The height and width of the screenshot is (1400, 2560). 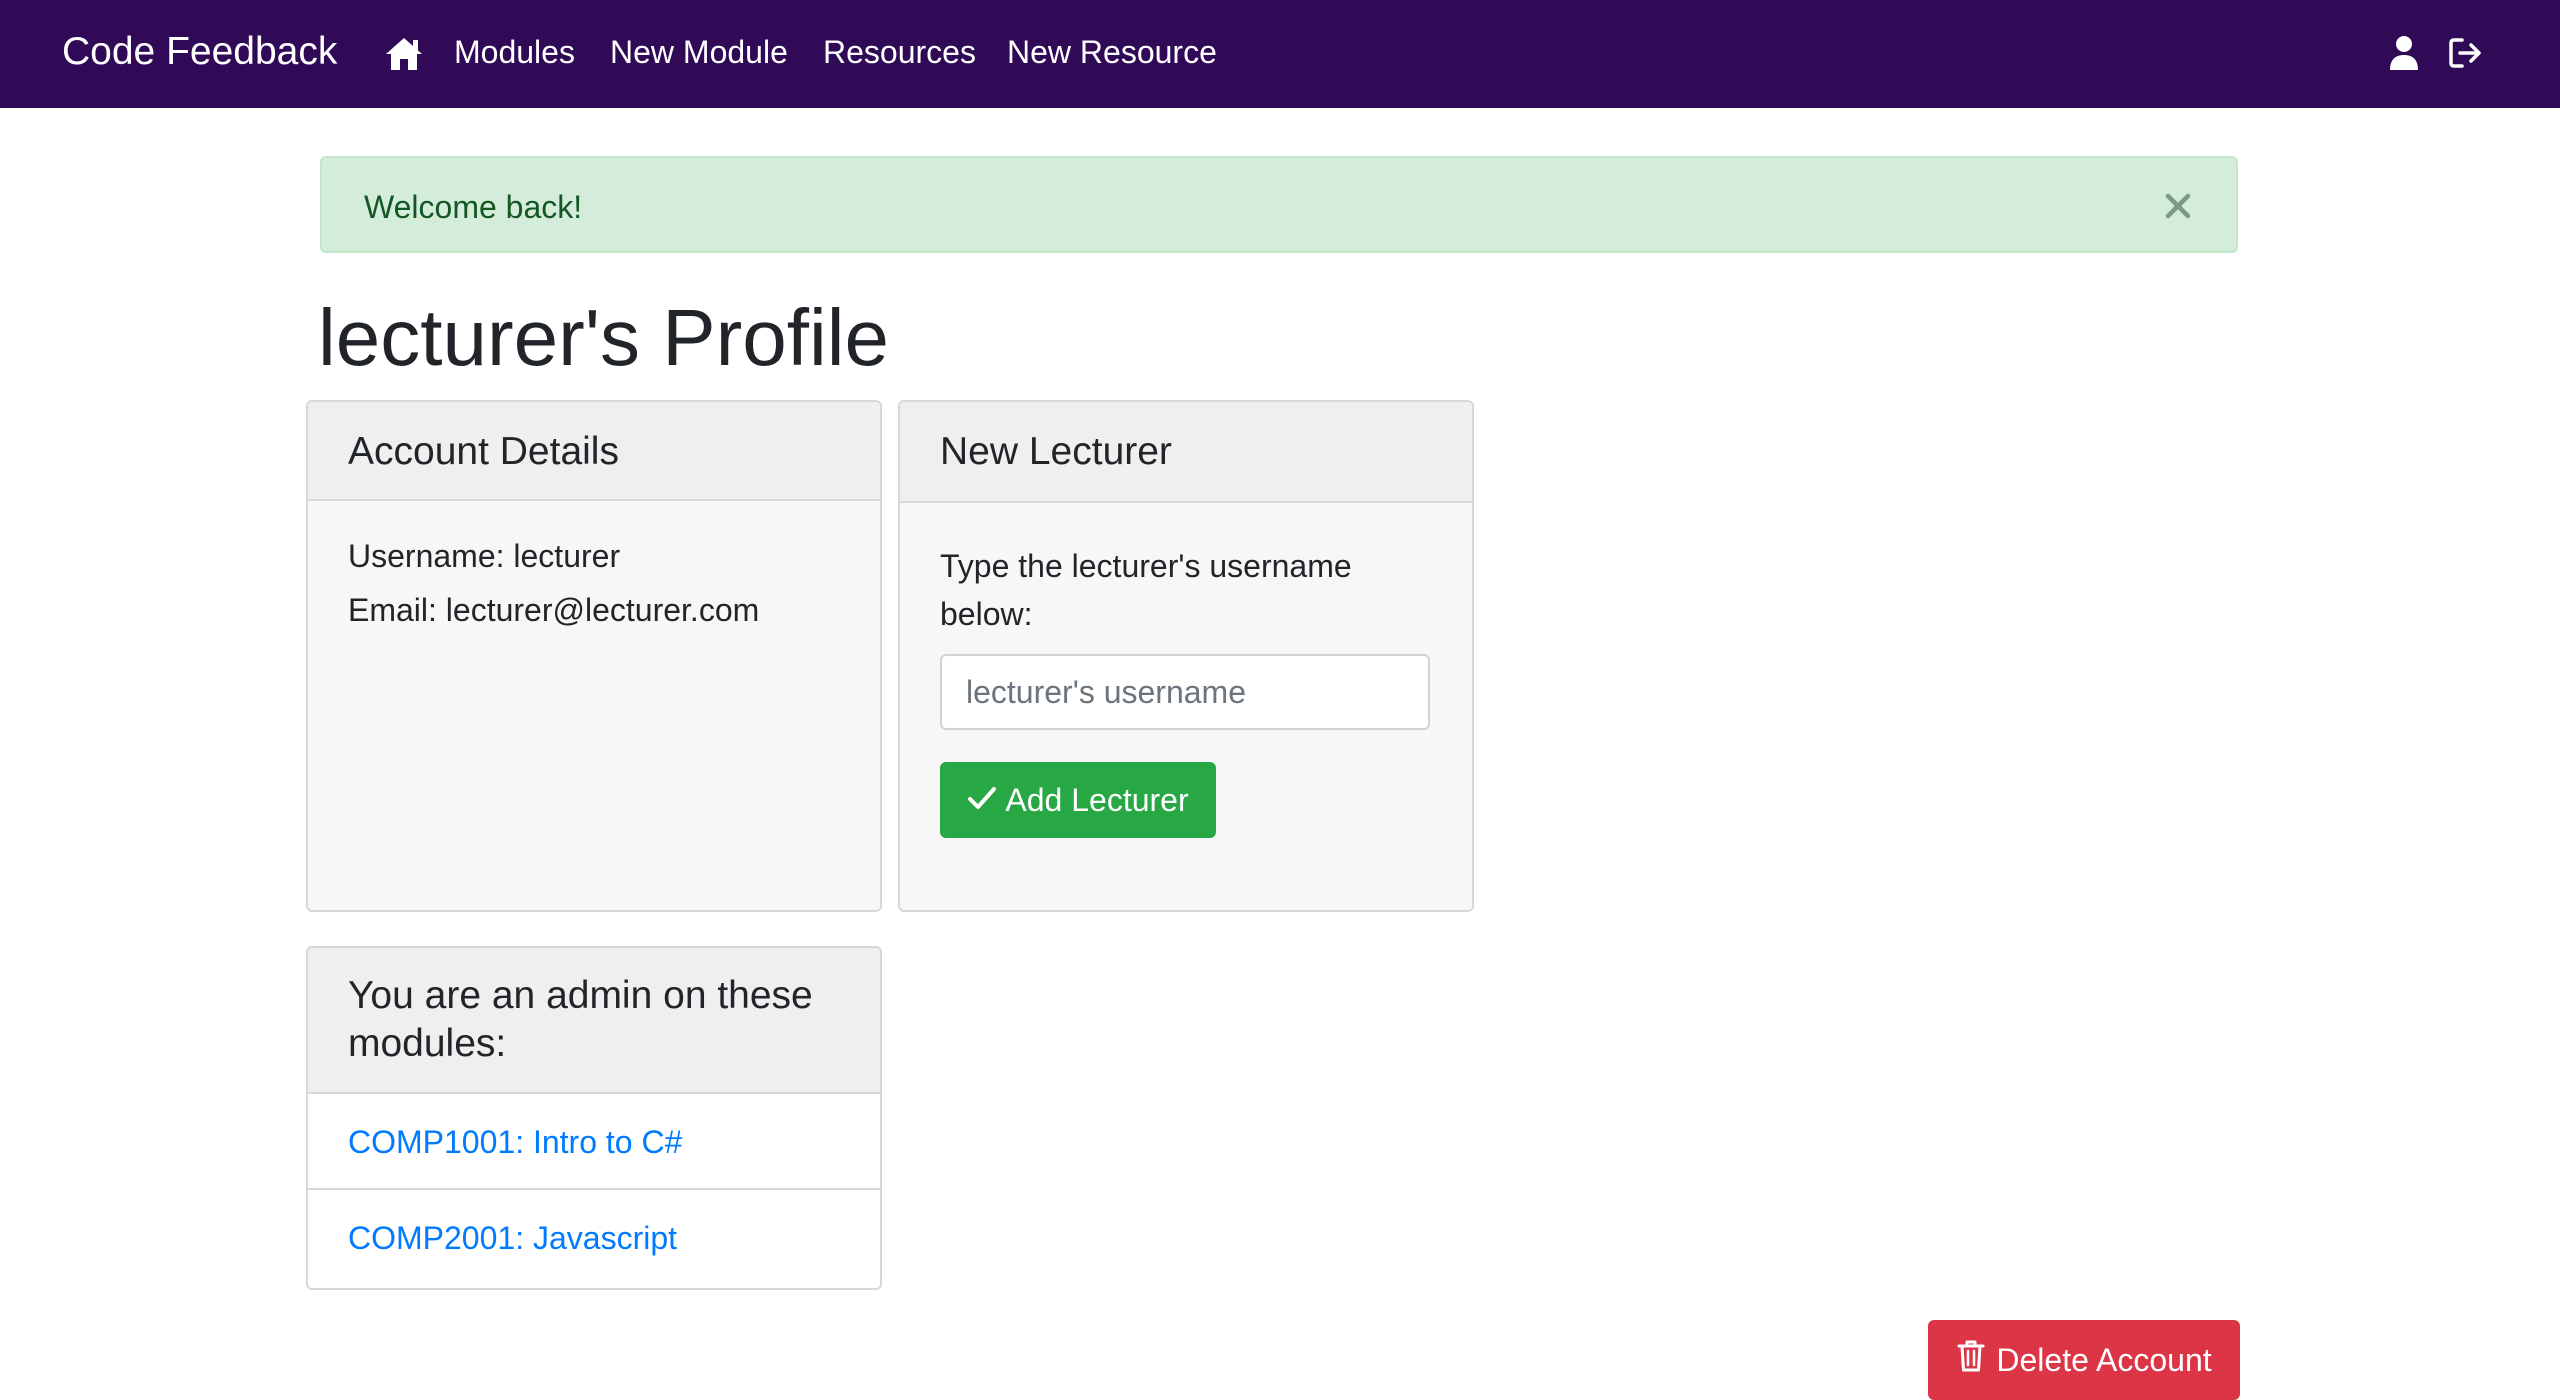 What do you see at coordinates (1185, 692) in the screenshot?
I see `lecturer-username-input` at bounding box center [1185, 692].